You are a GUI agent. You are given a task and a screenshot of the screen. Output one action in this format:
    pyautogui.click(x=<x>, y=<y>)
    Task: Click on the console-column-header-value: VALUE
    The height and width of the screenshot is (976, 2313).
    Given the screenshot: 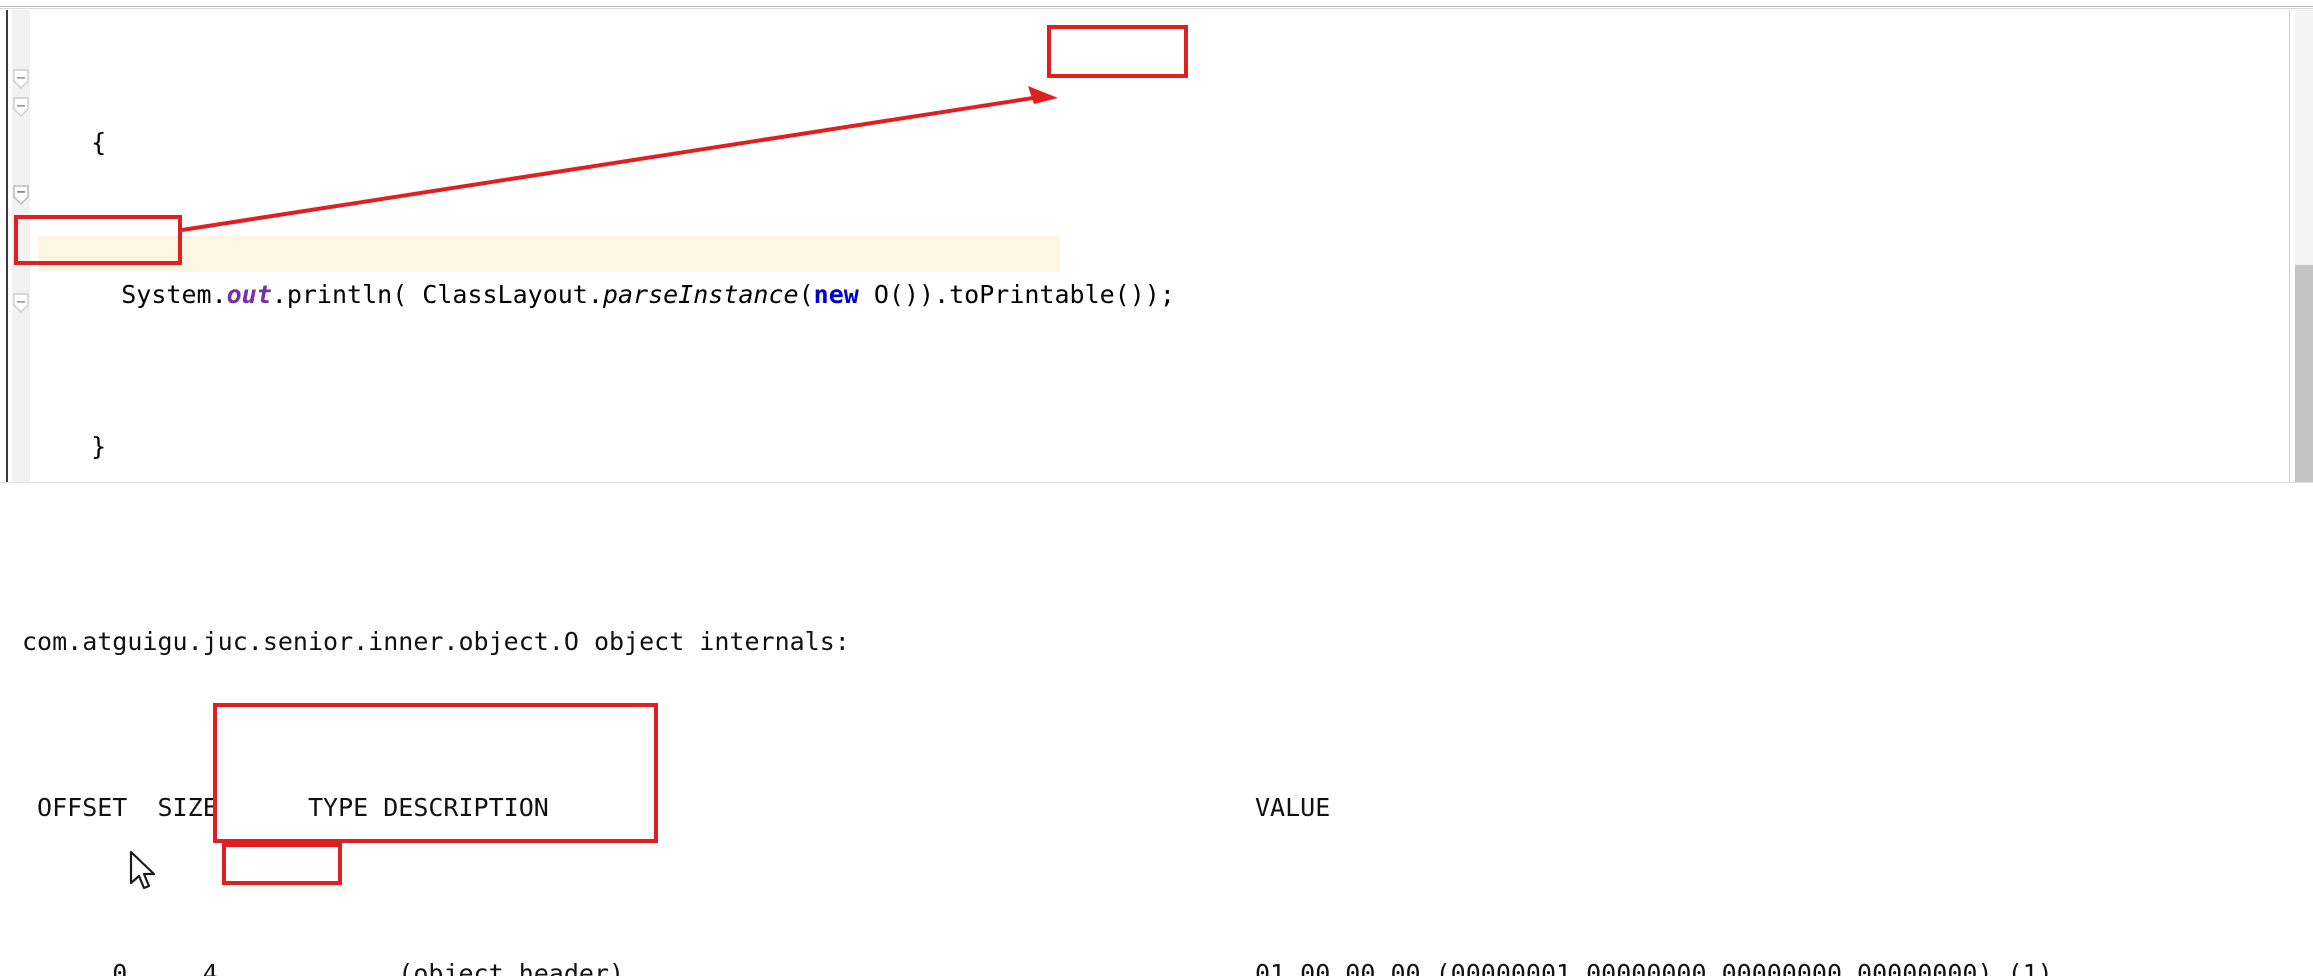 What is the action you would take?
    pyautogui.click(x=1293, y=807)
    